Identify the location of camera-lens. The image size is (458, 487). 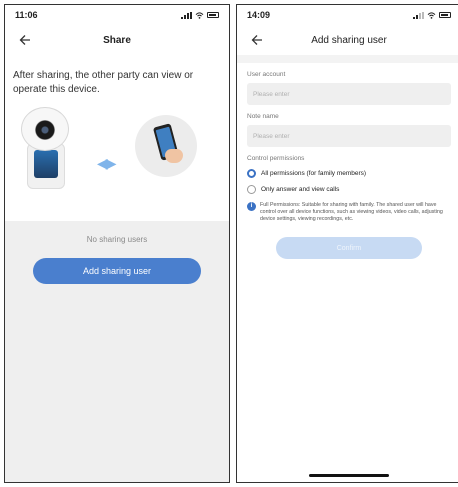
(45, 130).